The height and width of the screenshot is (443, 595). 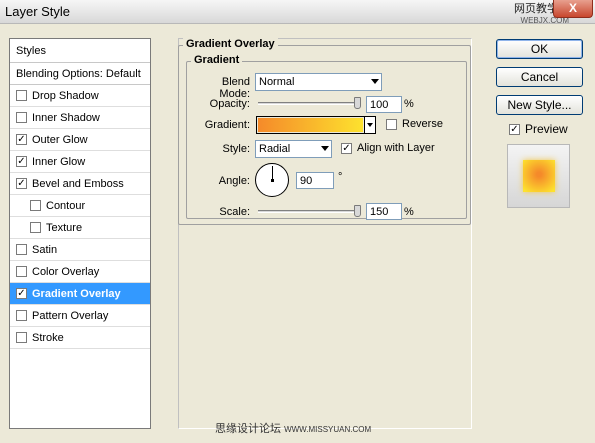 What do you see at coordinates (66, 117) in the screenshot?
I see `effect-label: Inner Shadow` at bounding box center [66, 117].